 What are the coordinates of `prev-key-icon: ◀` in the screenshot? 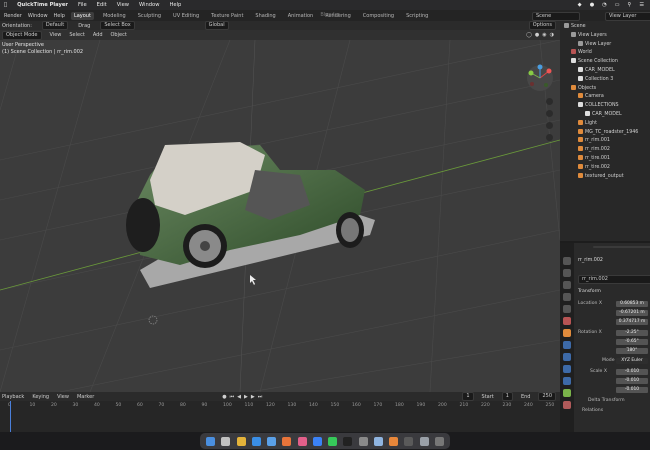 It's located at (239, 397).